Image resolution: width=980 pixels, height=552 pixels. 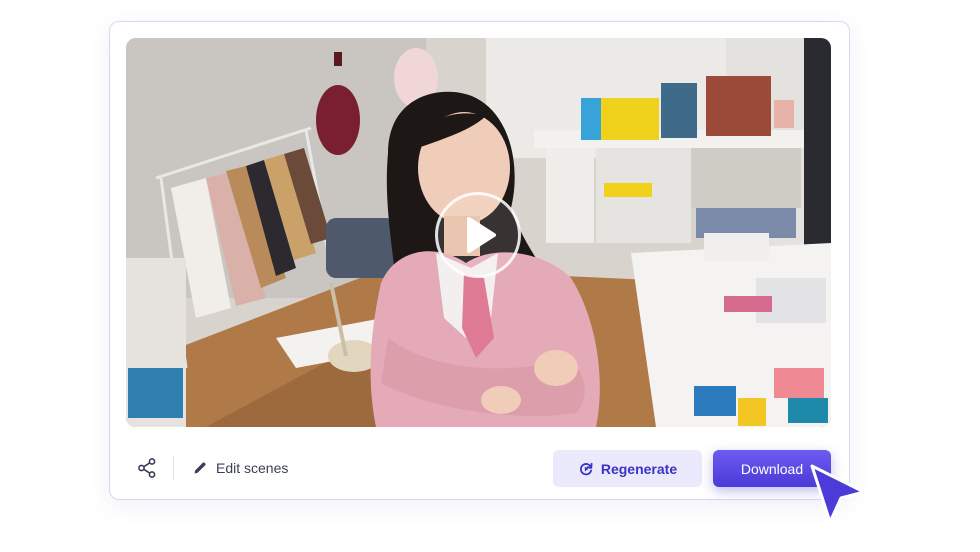 I want to click on download-label: Download, so click(x=772, y=468).